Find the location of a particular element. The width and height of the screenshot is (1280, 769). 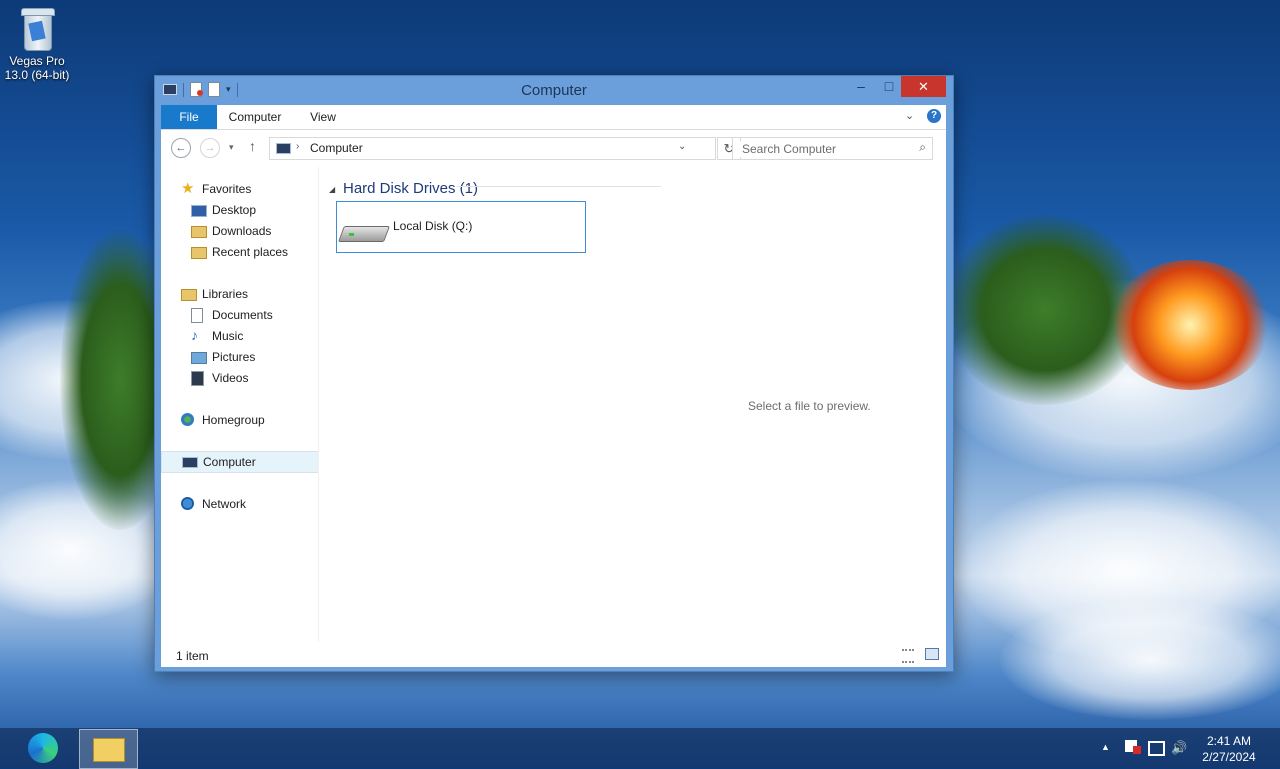

sidebar-item-favorites: ★ Favorites is located at coordinates (239, 189).